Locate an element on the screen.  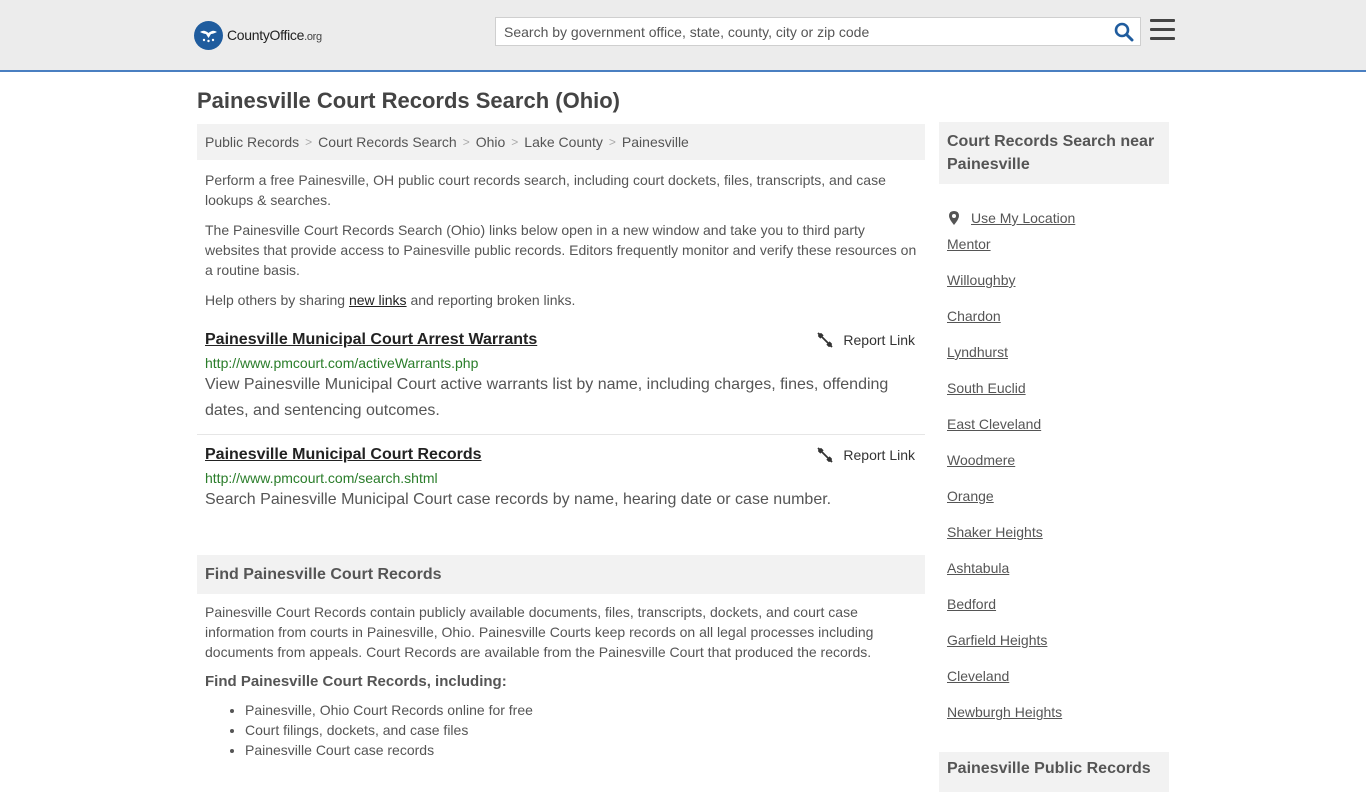
logo-text: CountyOffice.org is located at coordinates (274, 35).